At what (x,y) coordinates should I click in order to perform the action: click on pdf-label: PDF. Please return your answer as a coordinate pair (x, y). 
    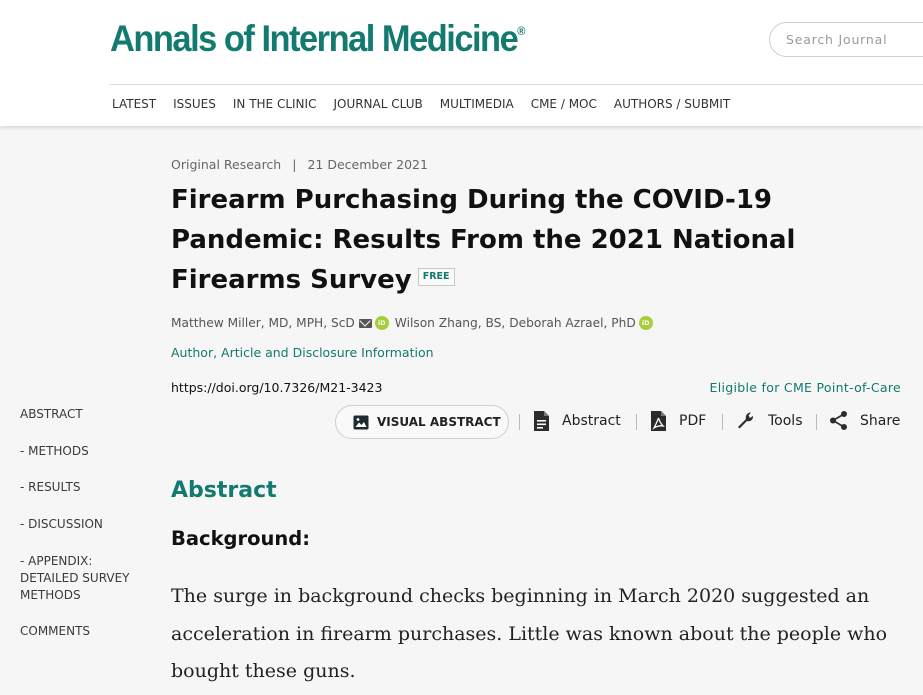
    Looking at the image, I should click on (693, 421).